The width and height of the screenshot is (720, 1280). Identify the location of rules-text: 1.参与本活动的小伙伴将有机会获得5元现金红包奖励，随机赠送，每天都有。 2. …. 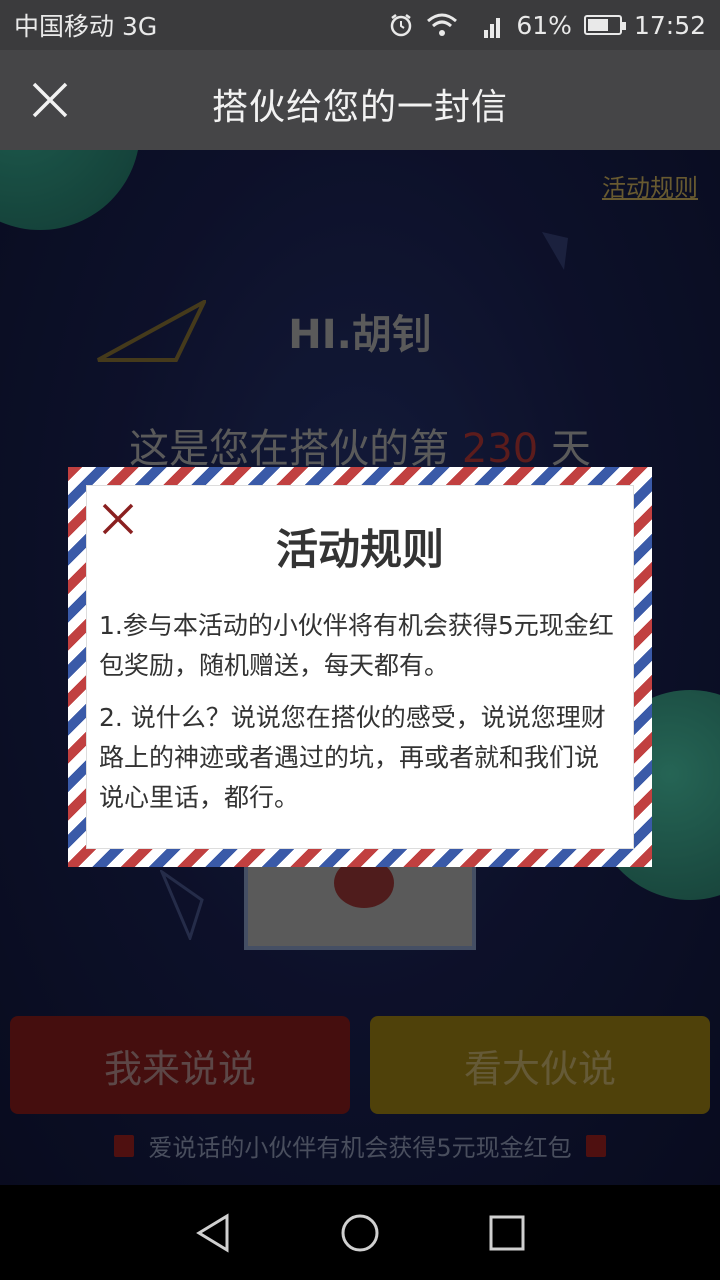
(360, 718).